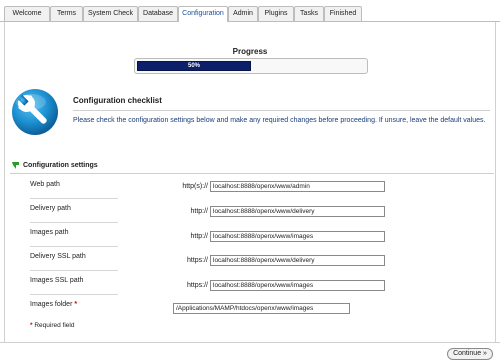  Describe the element at coordinates (197, 285) in the screenshot. I see `images-ssl-path-prefix: https://` at that location.